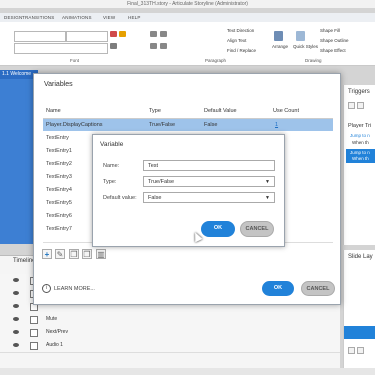 The height and width of the screenshot is (375, 375). What do you see at coordinates (57, 332) in the screenshot?
I see `timeline-row-label: Next/Prev` at bounding box center [57, 332].